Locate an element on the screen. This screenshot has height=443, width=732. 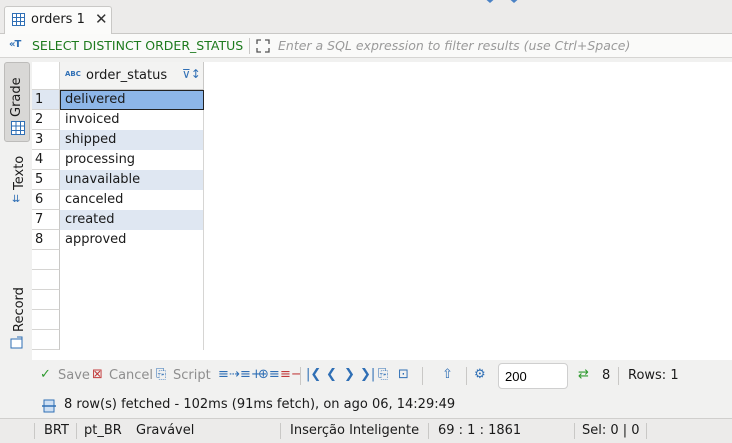
text-view-icon: ⇊ is located at coordinates (16, 199).